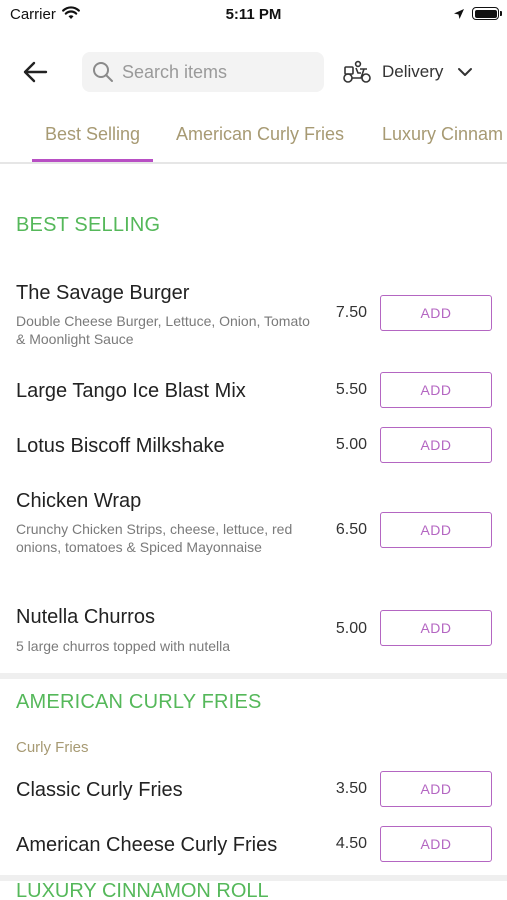 The height and width of the screenshot is (900, 507). Describe the element at coordinates (147, 845) in the screenshot. I see `item-name: American Cheese Curly Fries` at that location.